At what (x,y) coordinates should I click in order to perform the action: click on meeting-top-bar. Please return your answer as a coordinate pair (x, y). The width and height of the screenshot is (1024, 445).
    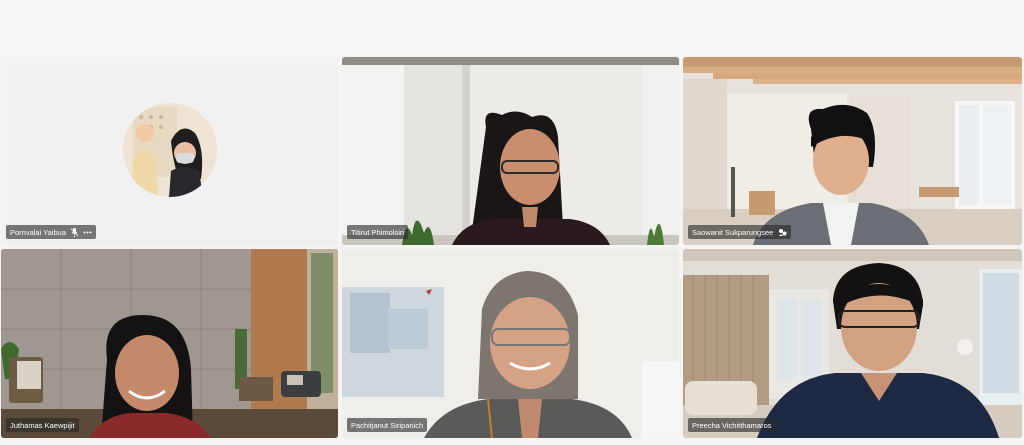
    Looking at the image, I should click on (512, 28).